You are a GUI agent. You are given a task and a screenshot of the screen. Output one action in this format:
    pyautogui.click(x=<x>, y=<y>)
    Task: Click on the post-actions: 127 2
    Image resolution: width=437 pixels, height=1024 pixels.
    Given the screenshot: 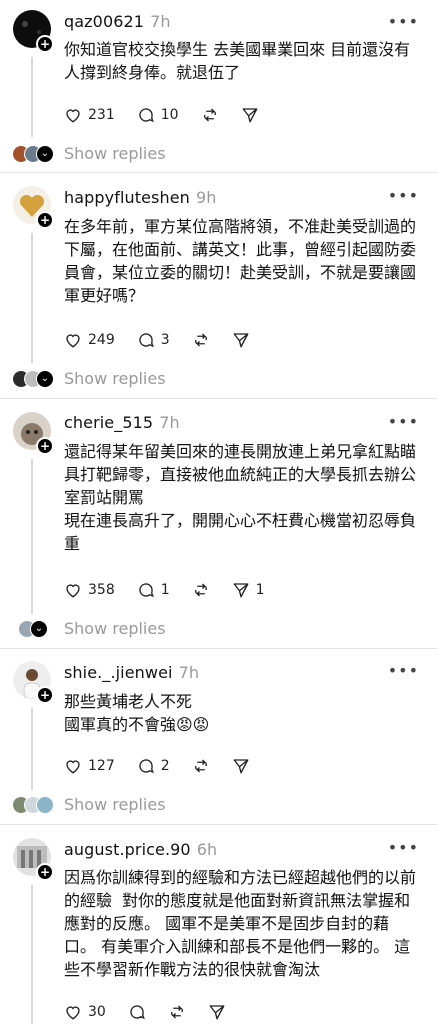 What is the action you would take?
    pyautogui.click(x=168, y=766)
    